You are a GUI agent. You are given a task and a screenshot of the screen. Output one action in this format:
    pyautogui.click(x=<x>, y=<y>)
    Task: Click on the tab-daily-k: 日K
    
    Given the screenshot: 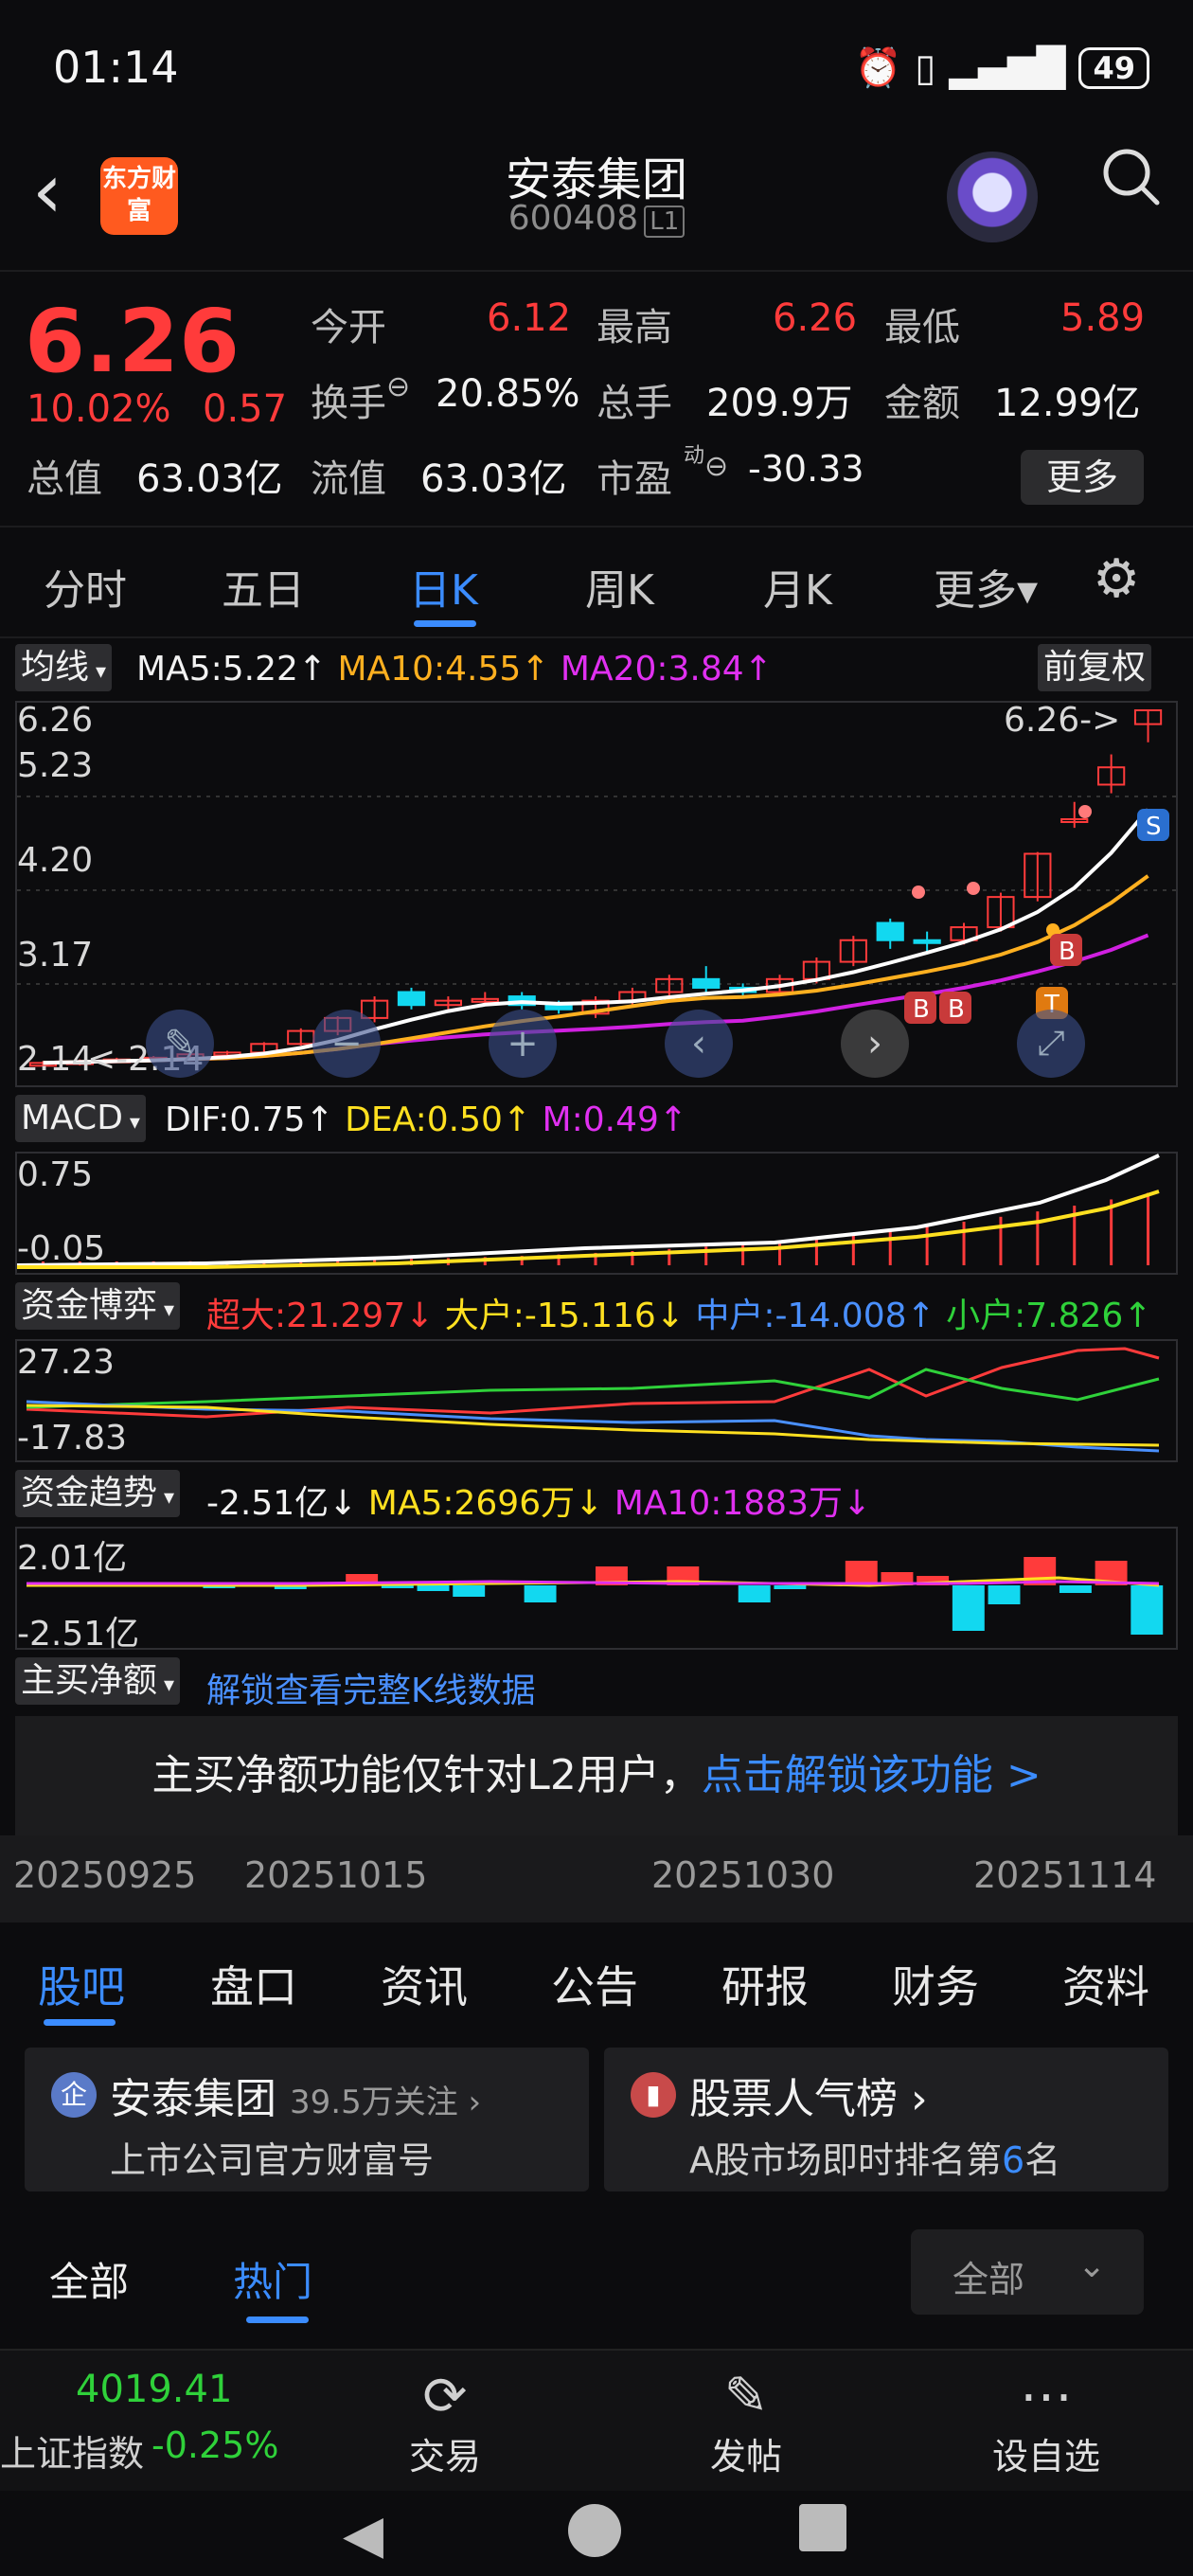 What is the action you would take?
    pyautogui.click(x=443, y=586)
    